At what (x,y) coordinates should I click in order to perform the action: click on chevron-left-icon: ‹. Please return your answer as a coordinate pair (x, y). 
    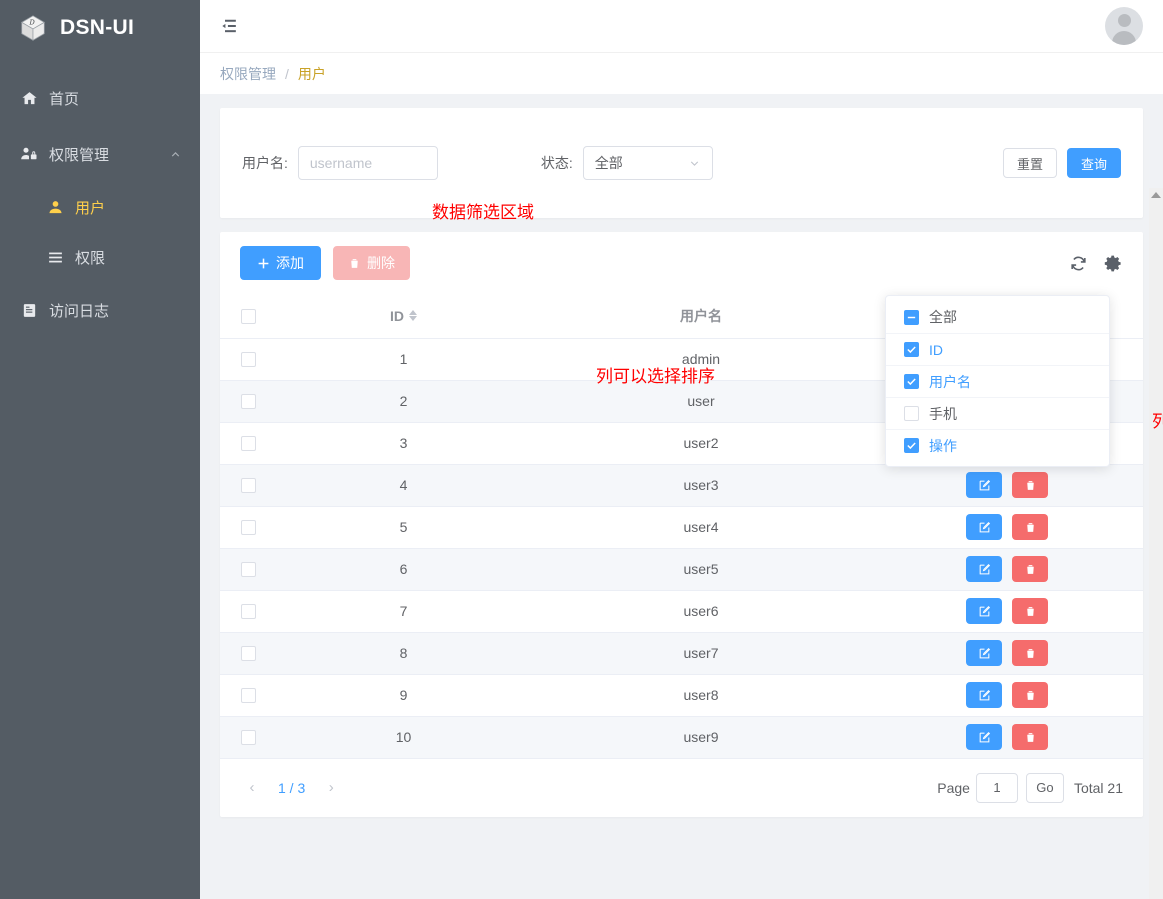
    Looking at the image, I should click on (252, 788).